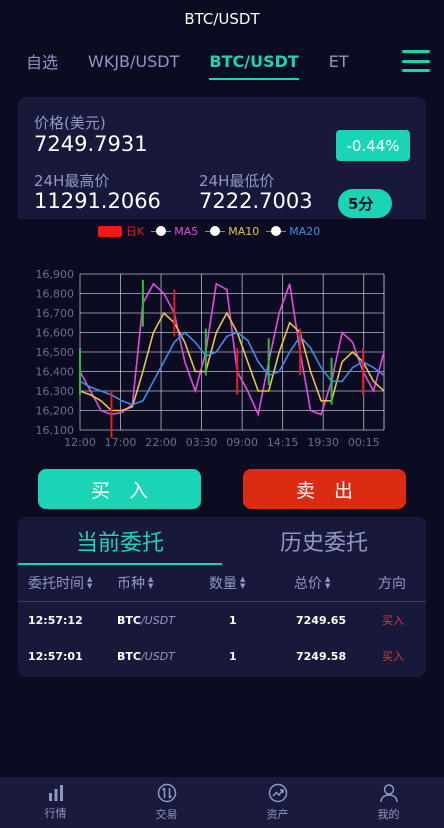  What do you see at coordinates (364, 442) in the screenshot?
I see `x-tick-label: 00:15` at bounding box center [364, 442].